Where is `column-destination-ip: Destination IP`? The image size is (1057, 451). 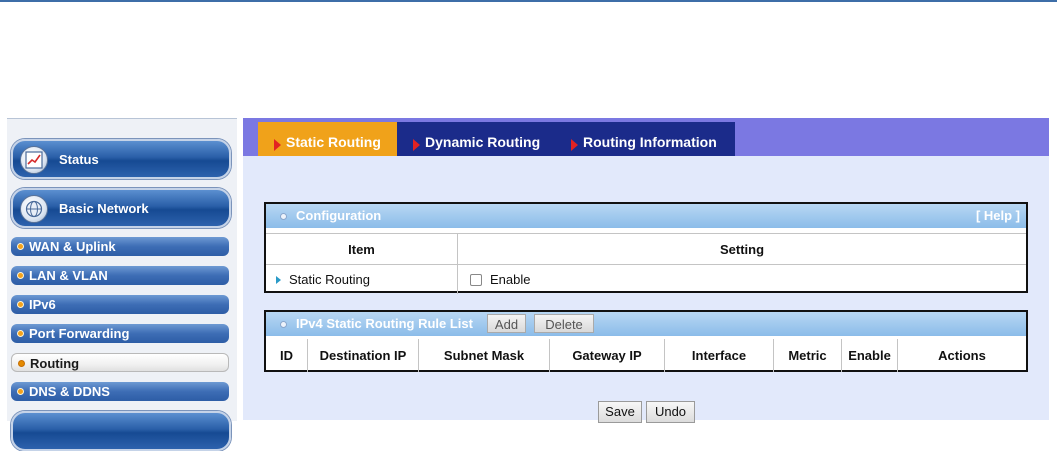
column-destination-ip: Destination IP is located at coordinates (362, 355).